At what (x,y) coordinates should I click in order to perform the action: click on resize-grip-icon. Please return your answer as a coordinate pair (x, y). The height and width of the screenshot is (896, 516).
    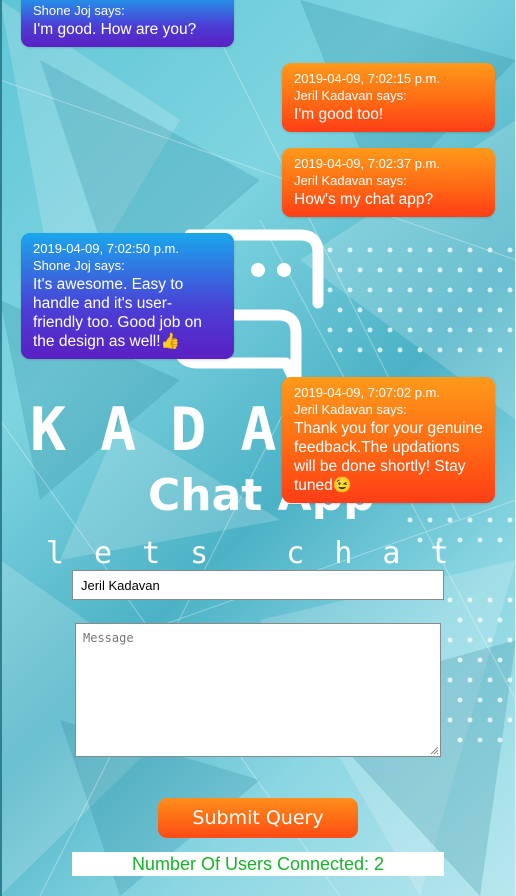
    Looking at the image, I should click on (434, 750).